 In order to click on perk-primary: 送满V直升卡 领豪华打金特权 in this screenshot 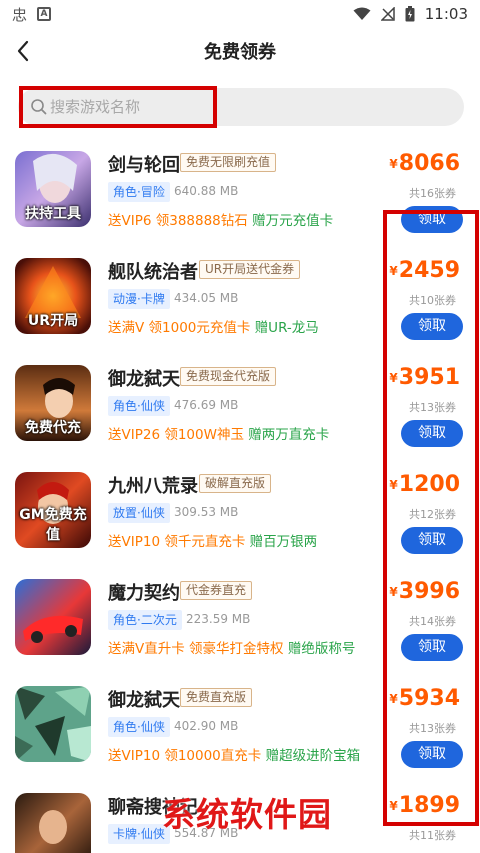, I will do `click(196, 649)`.